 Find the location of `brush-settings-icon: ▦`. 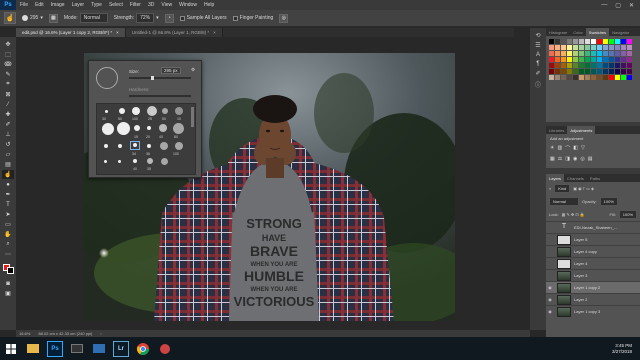

brush-settings-icon: ▦ is located at coordinates (53, 18).